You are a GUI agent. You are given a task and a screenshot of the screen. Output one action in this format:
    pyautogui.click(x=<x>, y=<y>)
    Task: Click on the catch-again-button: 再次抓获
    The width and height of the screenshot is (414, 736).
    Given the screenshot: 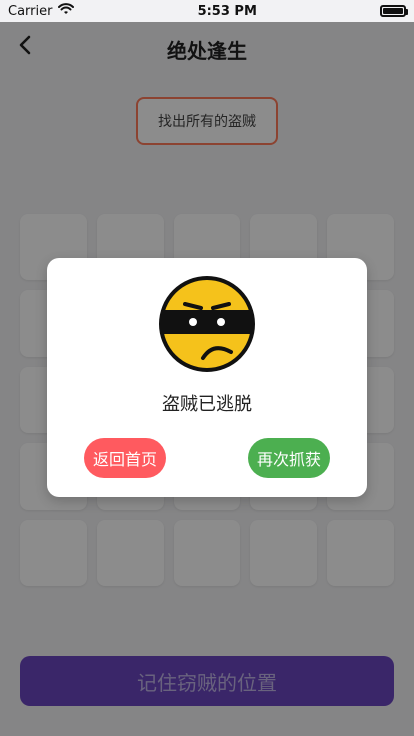 What is the action you would take?
    pyautogui.click(x=289, y=458)
    